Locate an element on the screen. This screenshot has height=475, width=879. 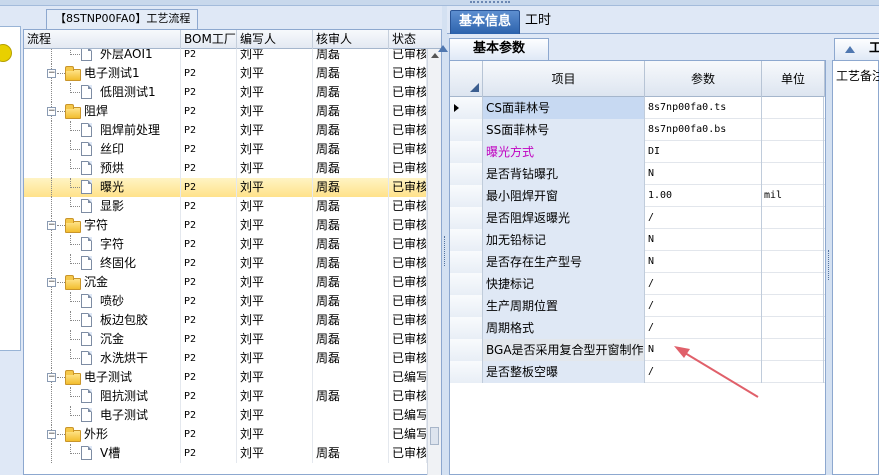
annotation-arrow-line is located at coordinates (719, 373).